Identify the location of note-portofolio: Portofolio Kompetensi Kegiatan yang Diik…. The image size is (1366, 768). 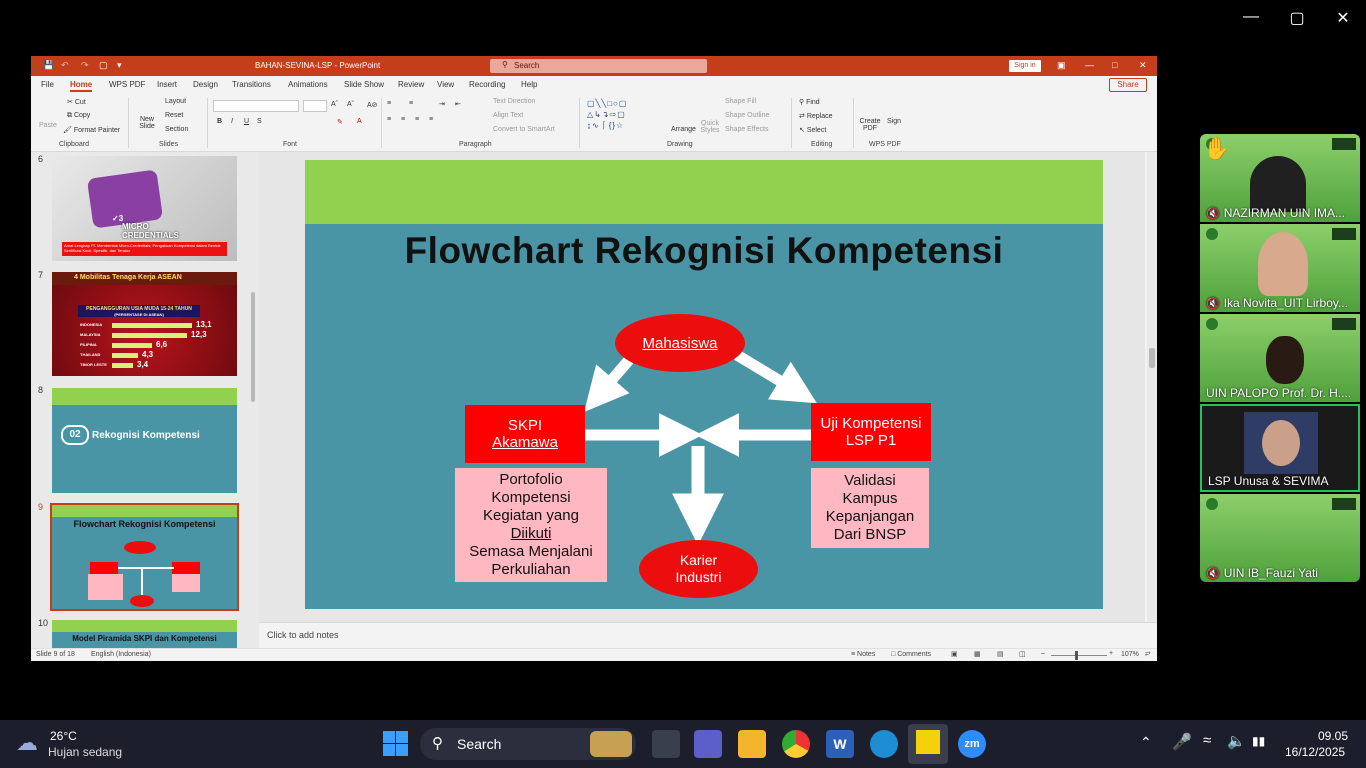
(531, 525).